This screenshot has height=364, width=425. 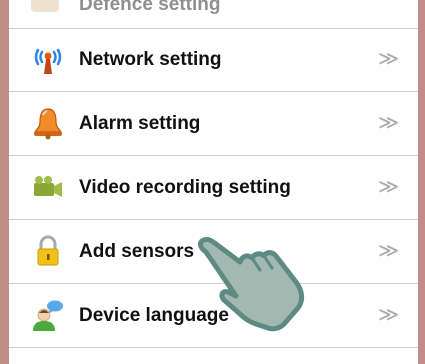 What do you see at coordinates (48, 315) in the screenshot?
I see `user-chat-icon` at bounding box center [48, 315].